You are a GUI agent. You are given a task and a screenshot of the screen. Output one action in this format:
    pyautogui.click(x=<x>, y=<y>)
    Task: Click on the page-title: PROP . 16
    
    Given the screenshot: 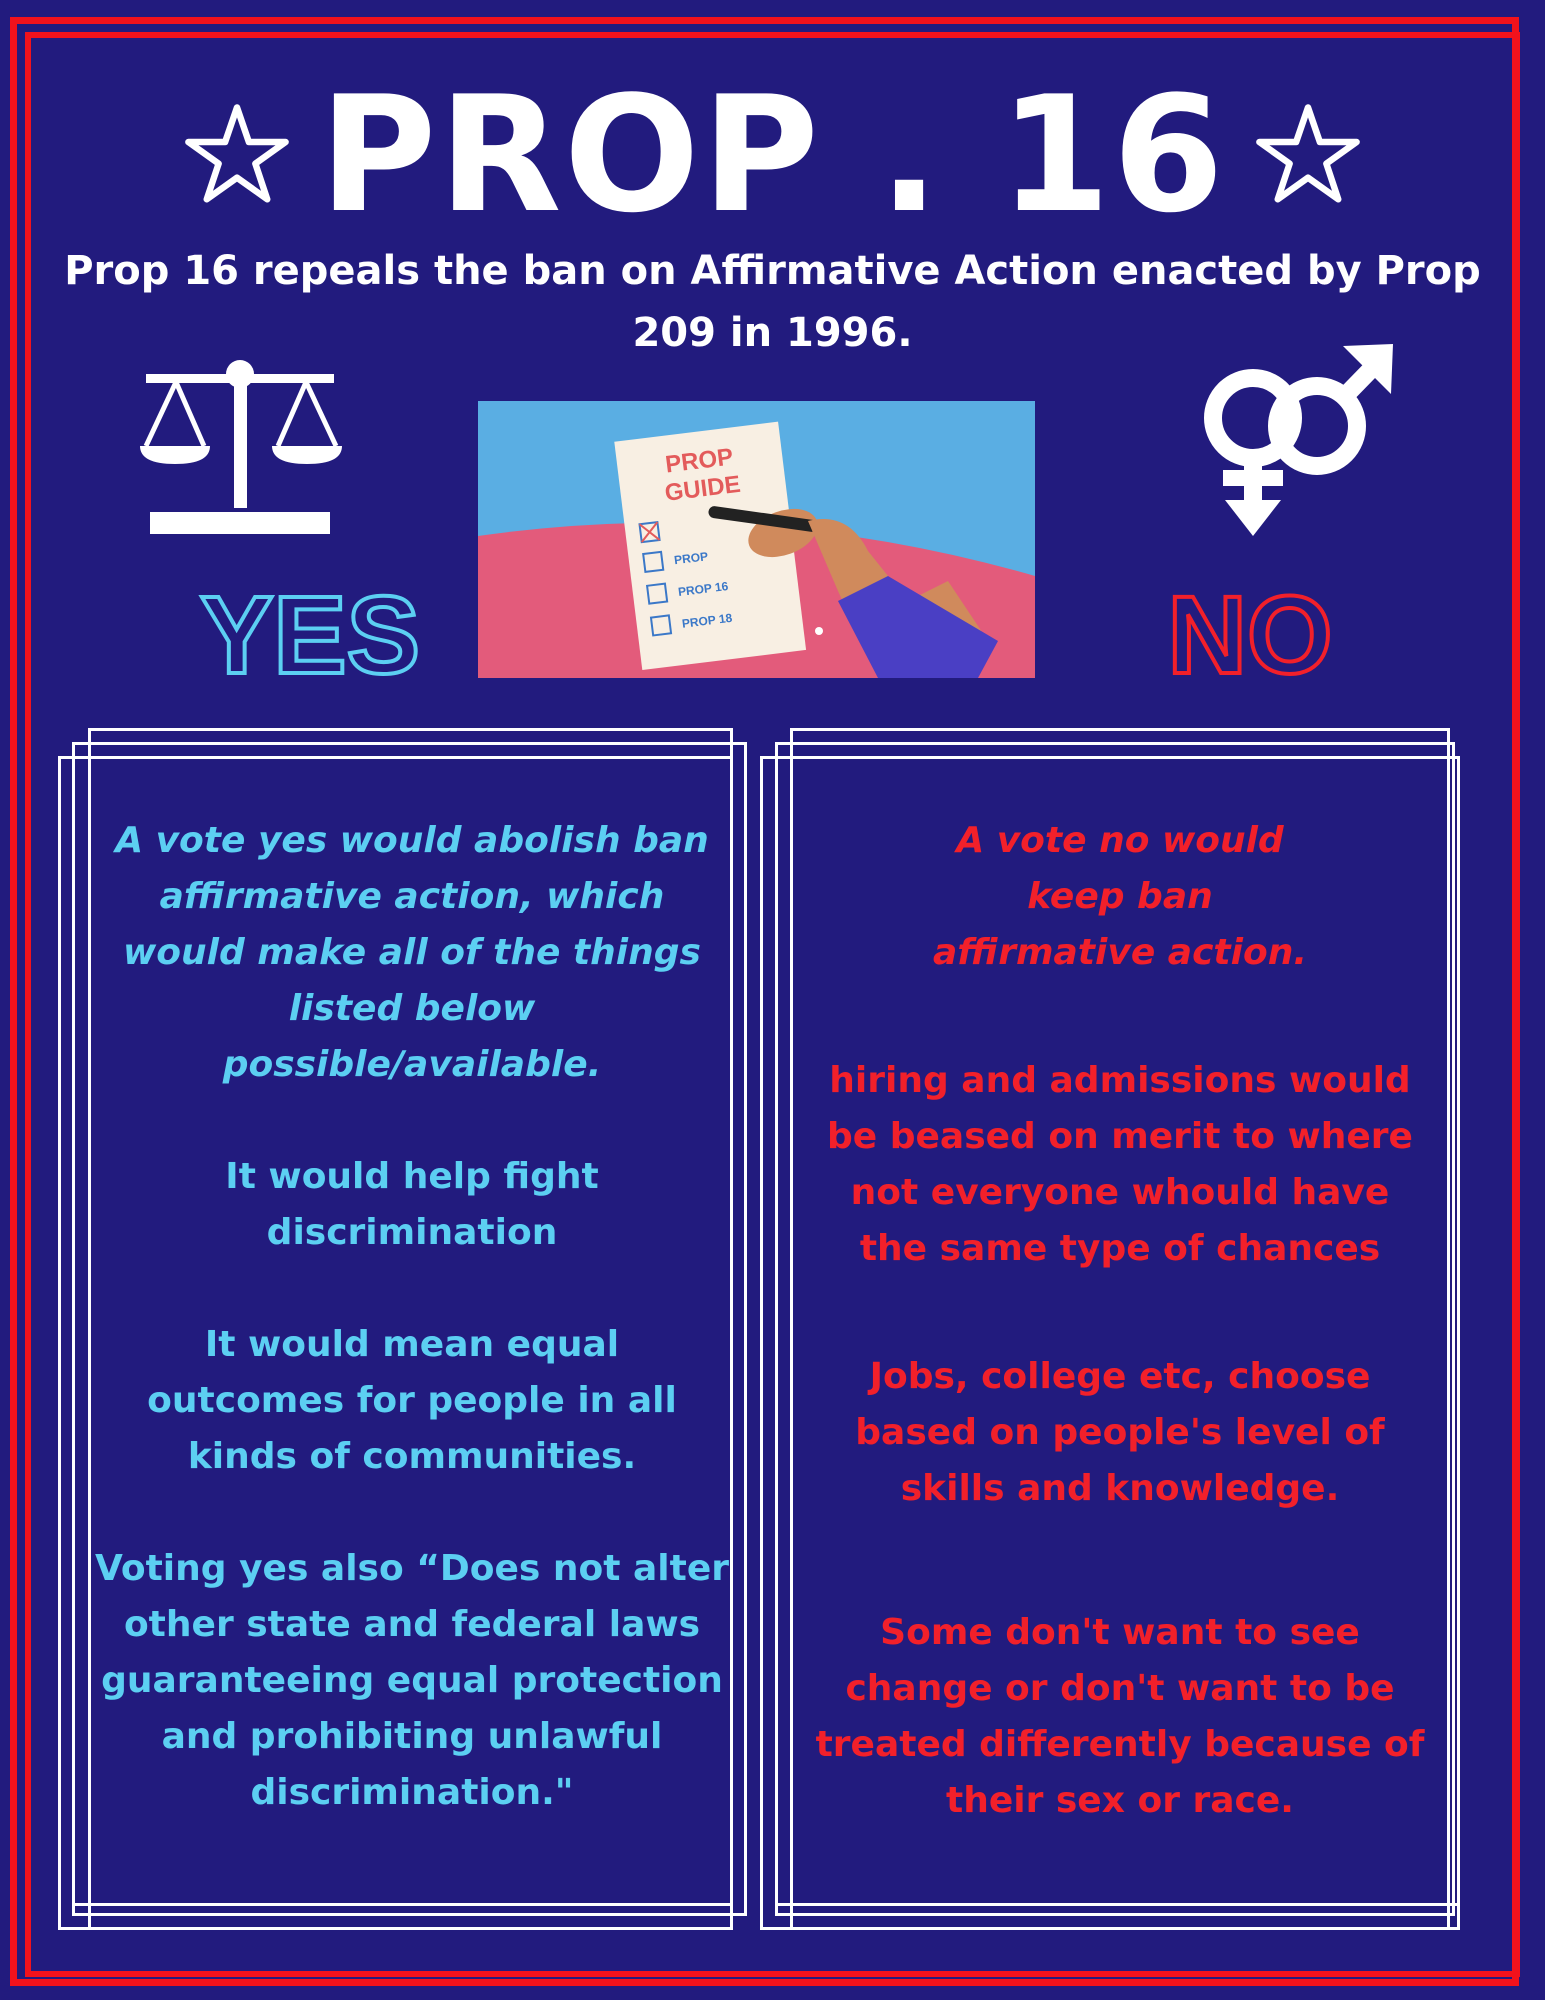 What is the action you would take?
    pyautogui.click(x=772, y=154)
    